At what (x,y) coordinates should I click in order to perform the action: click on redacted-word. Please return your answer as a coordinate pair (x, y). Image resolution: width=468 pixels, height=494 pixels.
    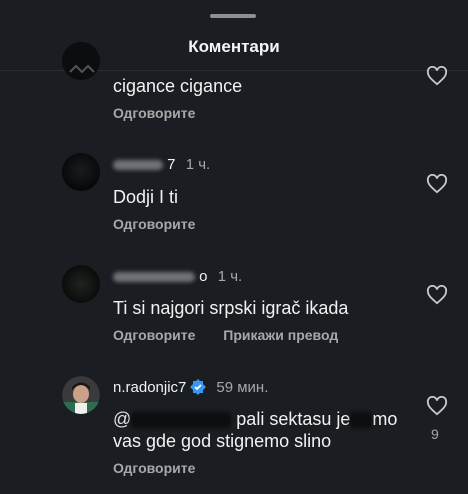
    Looking at the image, I should click on (361, 420).